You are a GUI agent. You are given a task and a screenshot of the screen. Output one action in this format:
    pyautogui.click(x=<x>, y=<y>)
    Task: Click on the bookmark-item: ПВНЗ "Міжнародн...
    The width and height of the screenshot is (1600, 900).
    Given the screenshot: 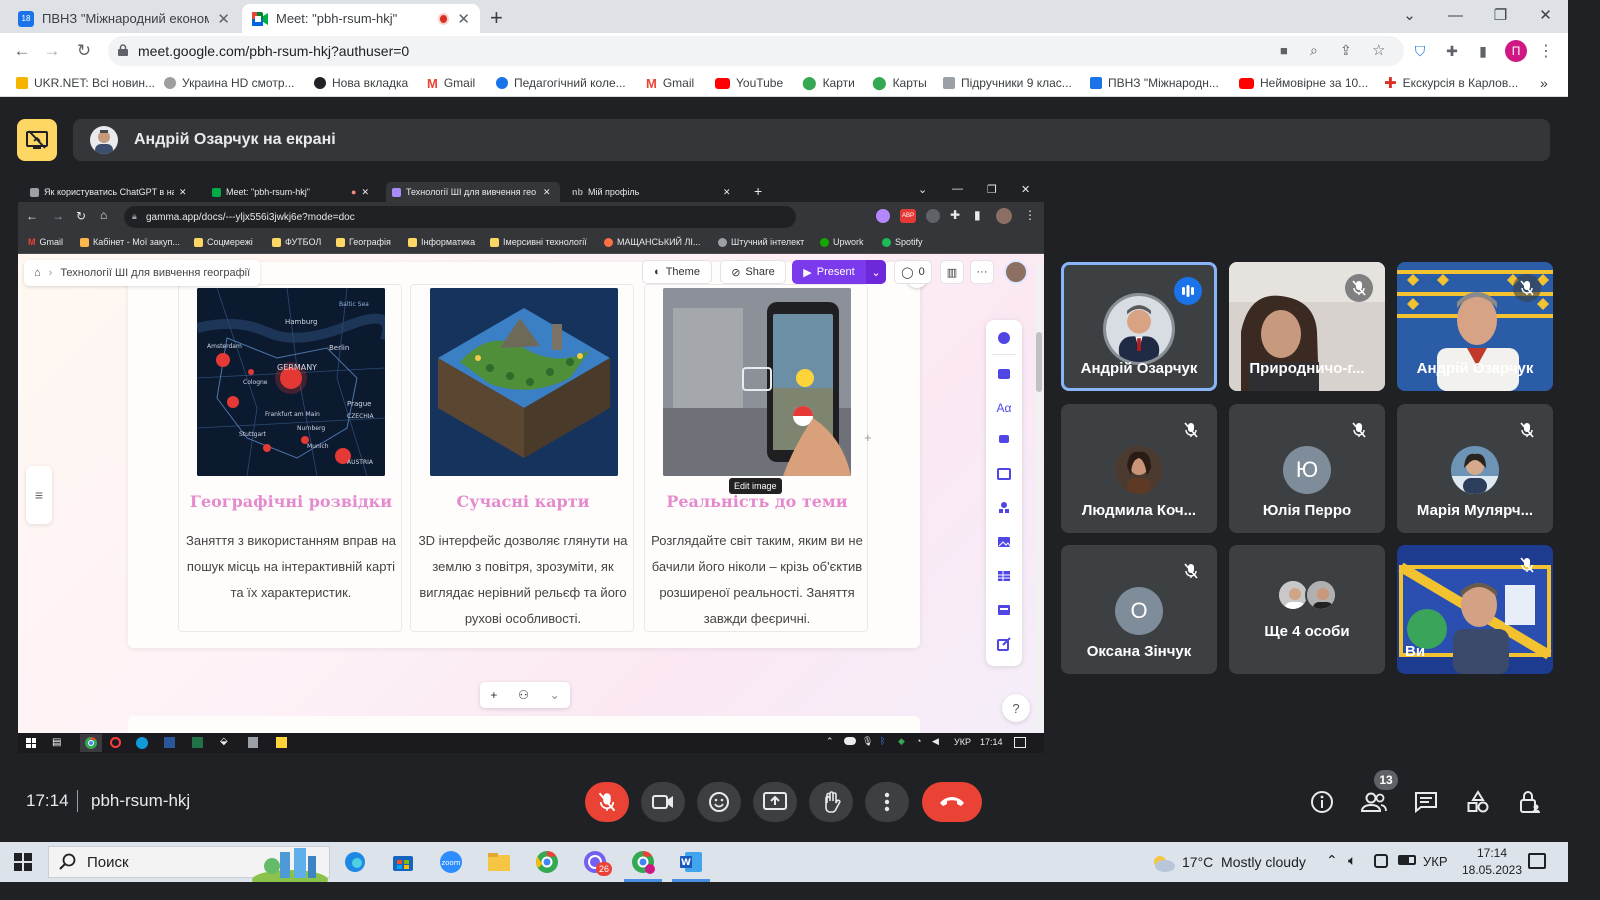 What is the action you would take?
    pyautogui.click(x=1154, y=83)
    